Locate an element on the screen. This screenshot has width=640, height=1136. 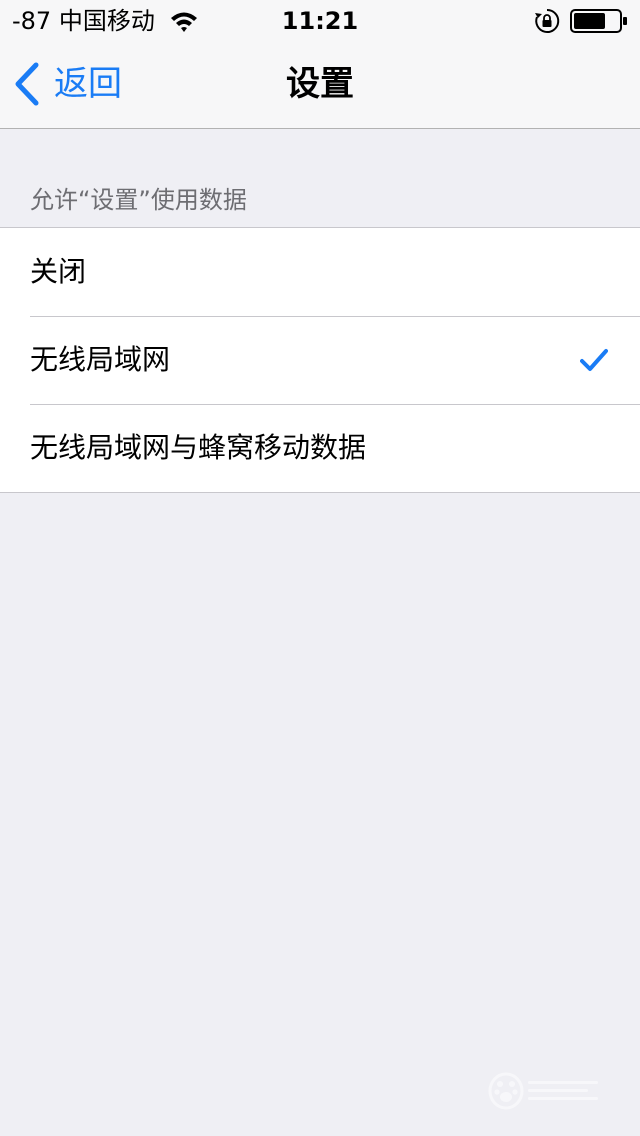
option-label: 无线局域网 is located at coordinates (100, 359).